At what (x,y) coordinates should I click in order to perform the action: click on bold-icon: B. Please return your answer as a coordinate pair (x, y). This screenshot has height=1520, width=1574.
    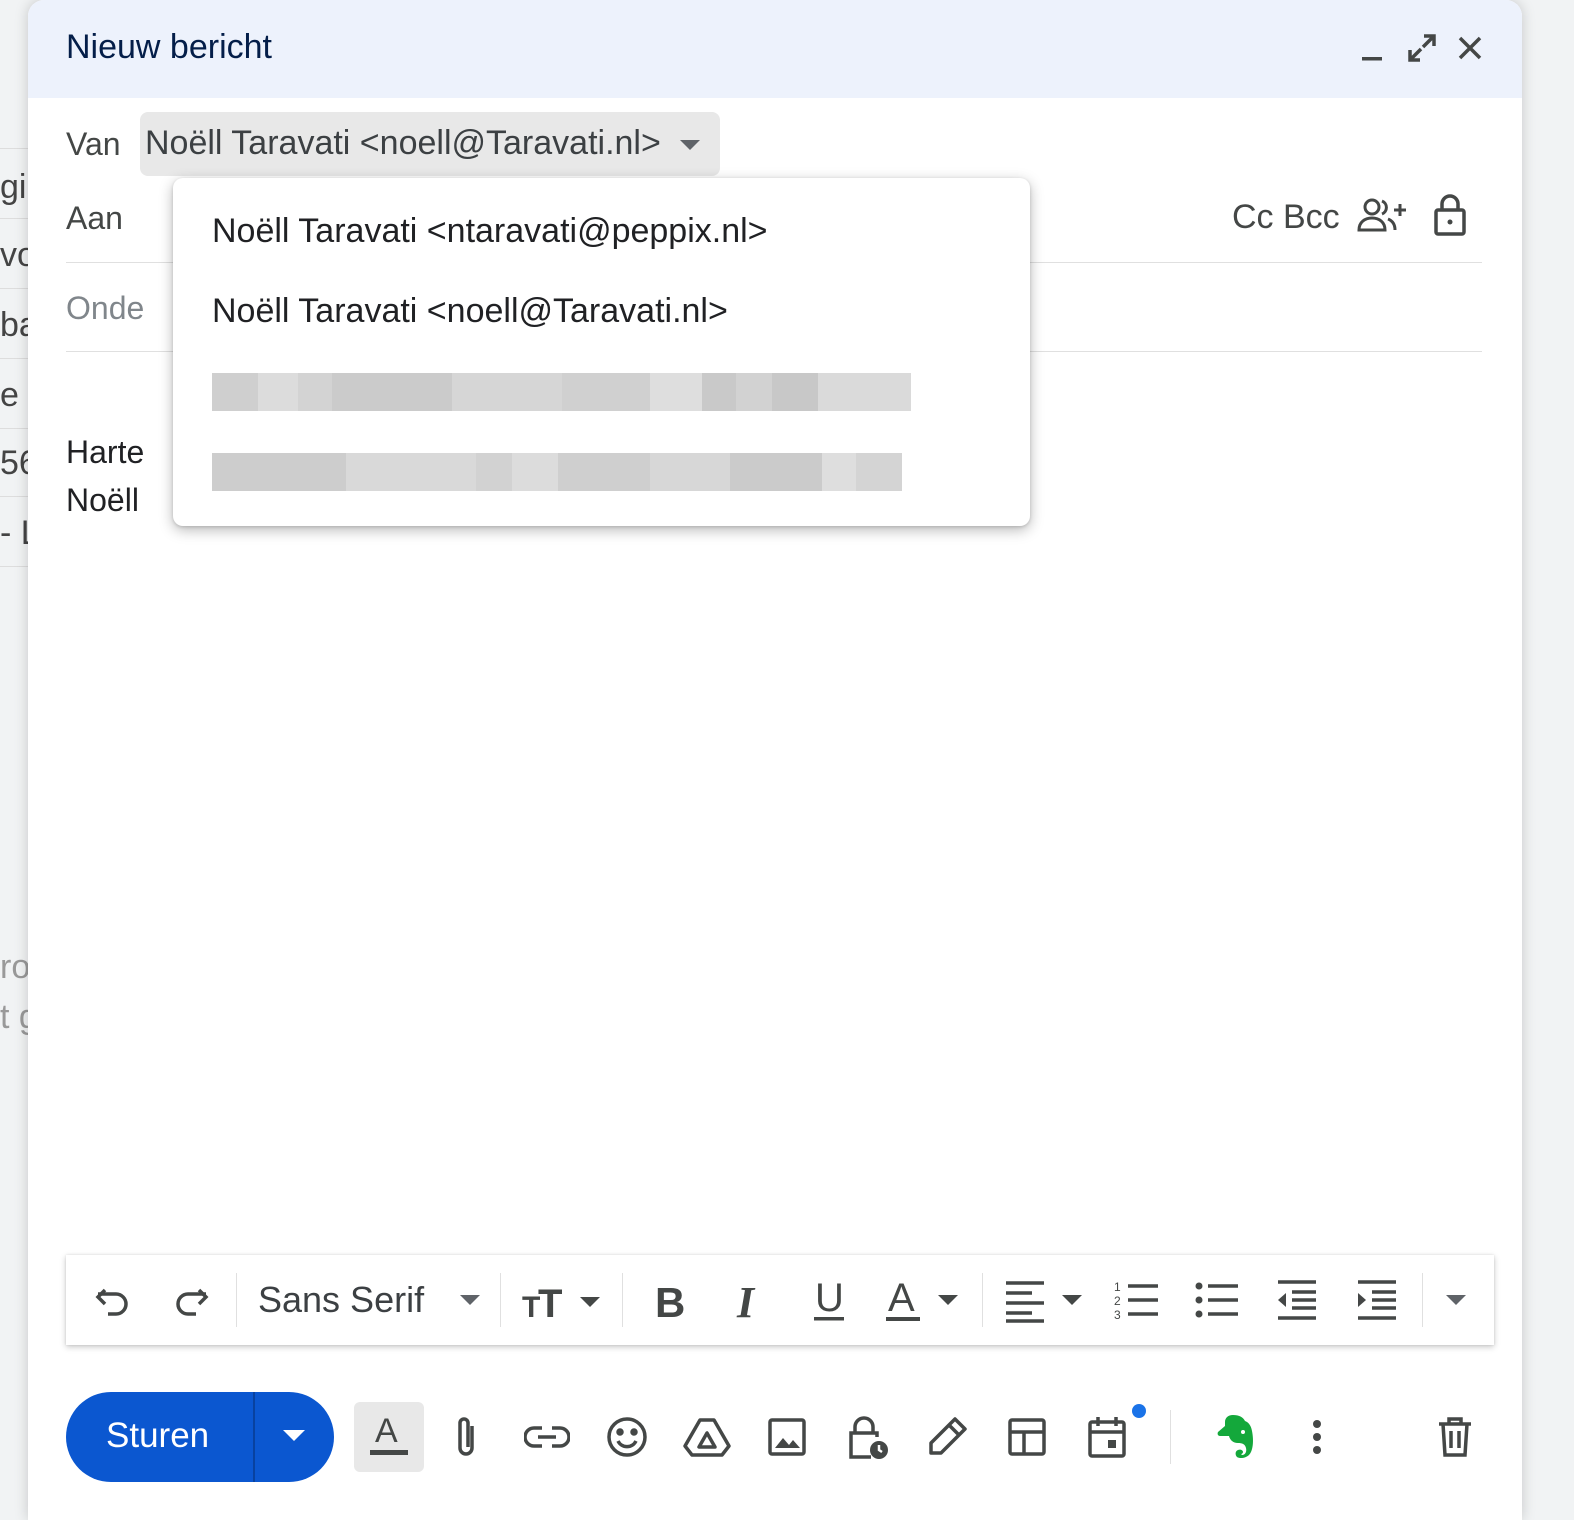
    Looking at the image, I should click on (669, 1300).